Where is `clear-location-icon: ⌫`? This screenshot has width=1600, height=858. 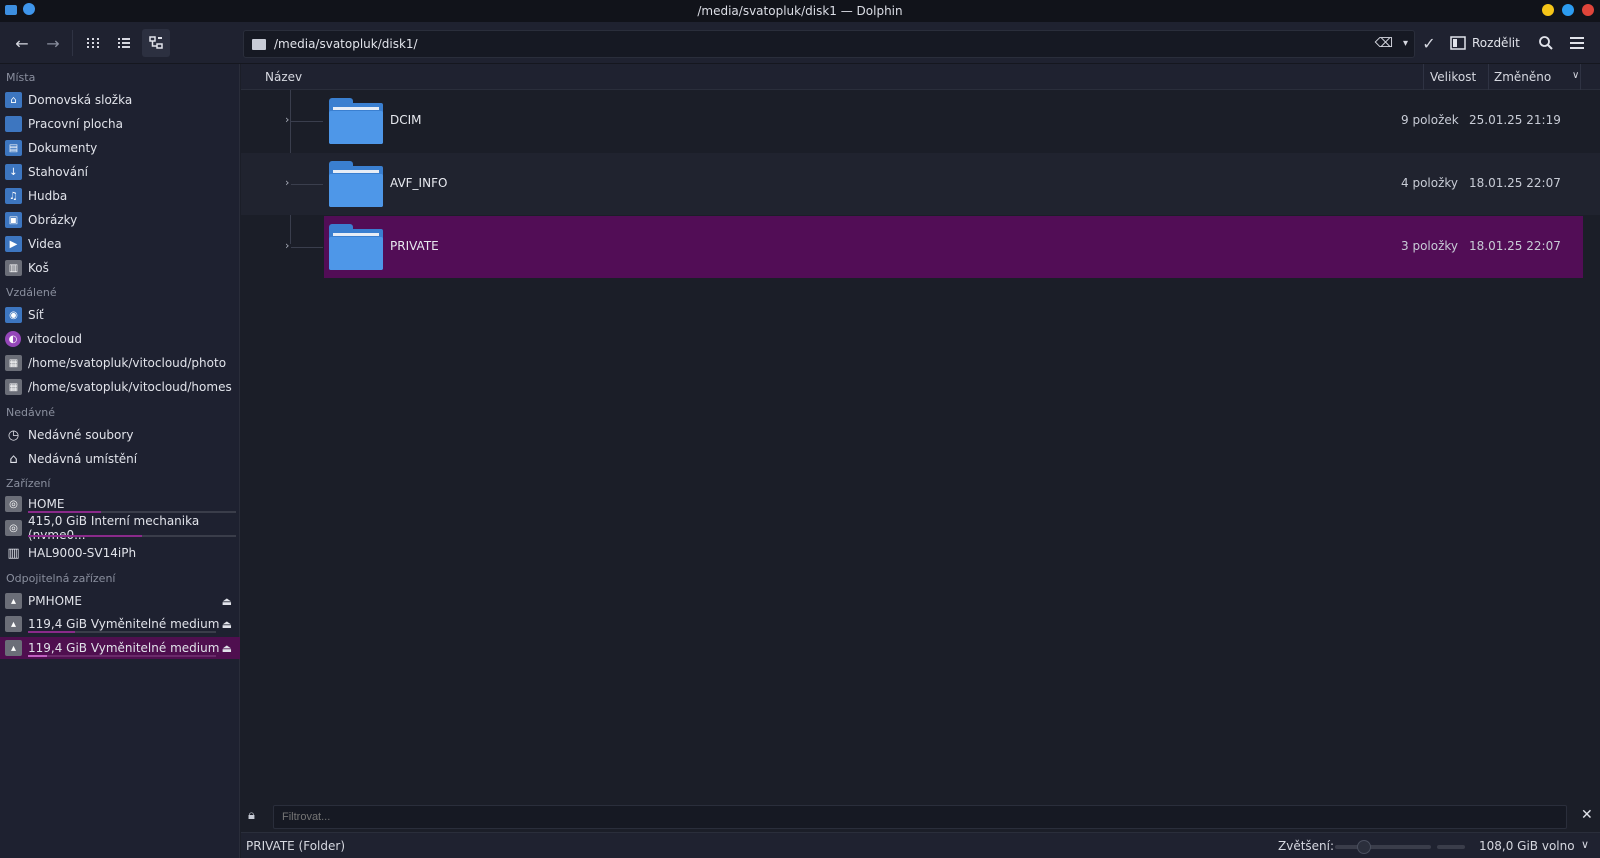
clear-location-icon: ⌫ is located at coordinates (1384, 43).